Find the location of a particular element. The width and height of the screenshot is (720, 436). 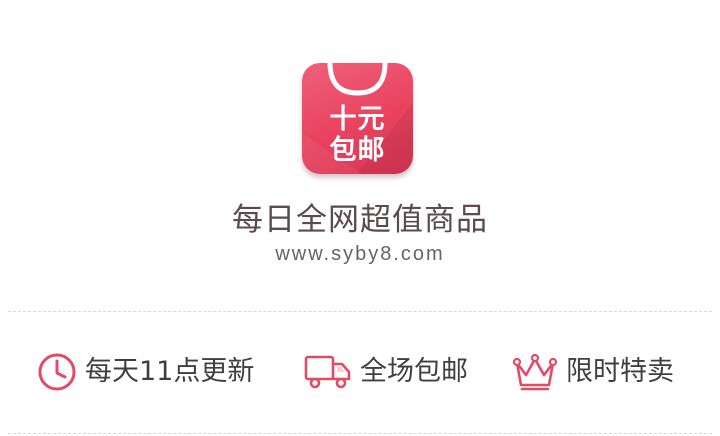

feature-free-shipping: 全场包邮 is located at coordinates (386, 372).